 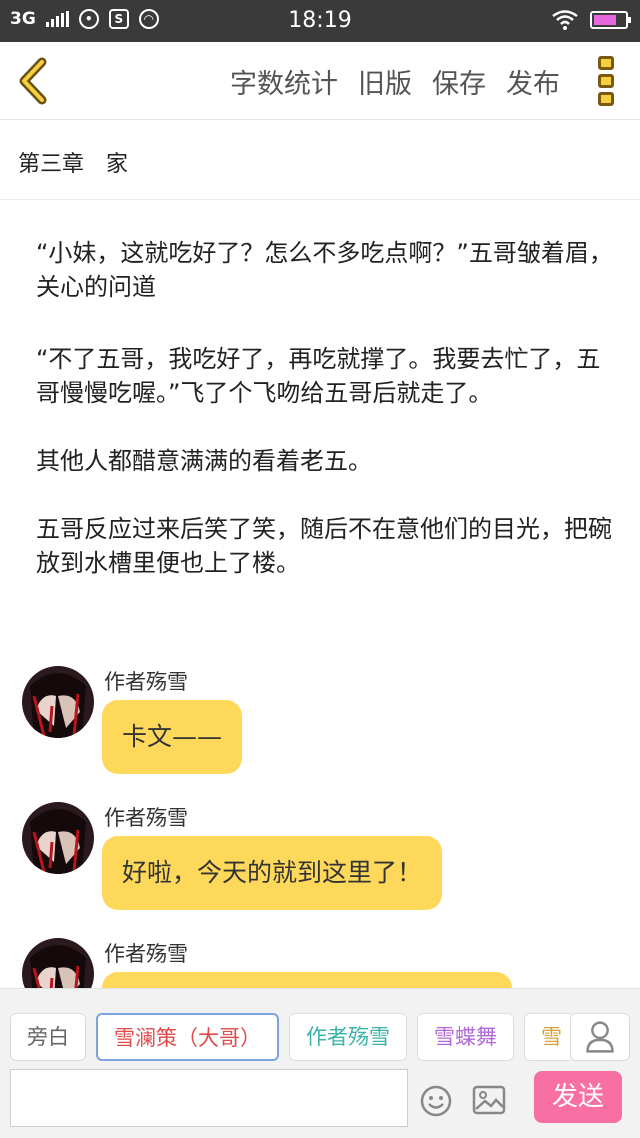 I want to click on clock: 18:19, so click(x=320, y=20).